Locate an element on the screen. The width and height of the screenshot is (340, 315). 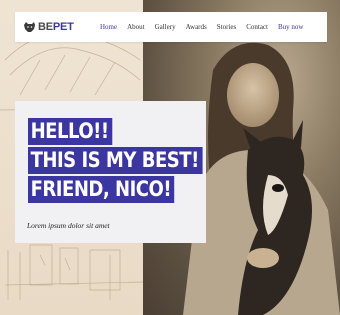
brand-logo: BEPET is located at coordinates (58, 27).